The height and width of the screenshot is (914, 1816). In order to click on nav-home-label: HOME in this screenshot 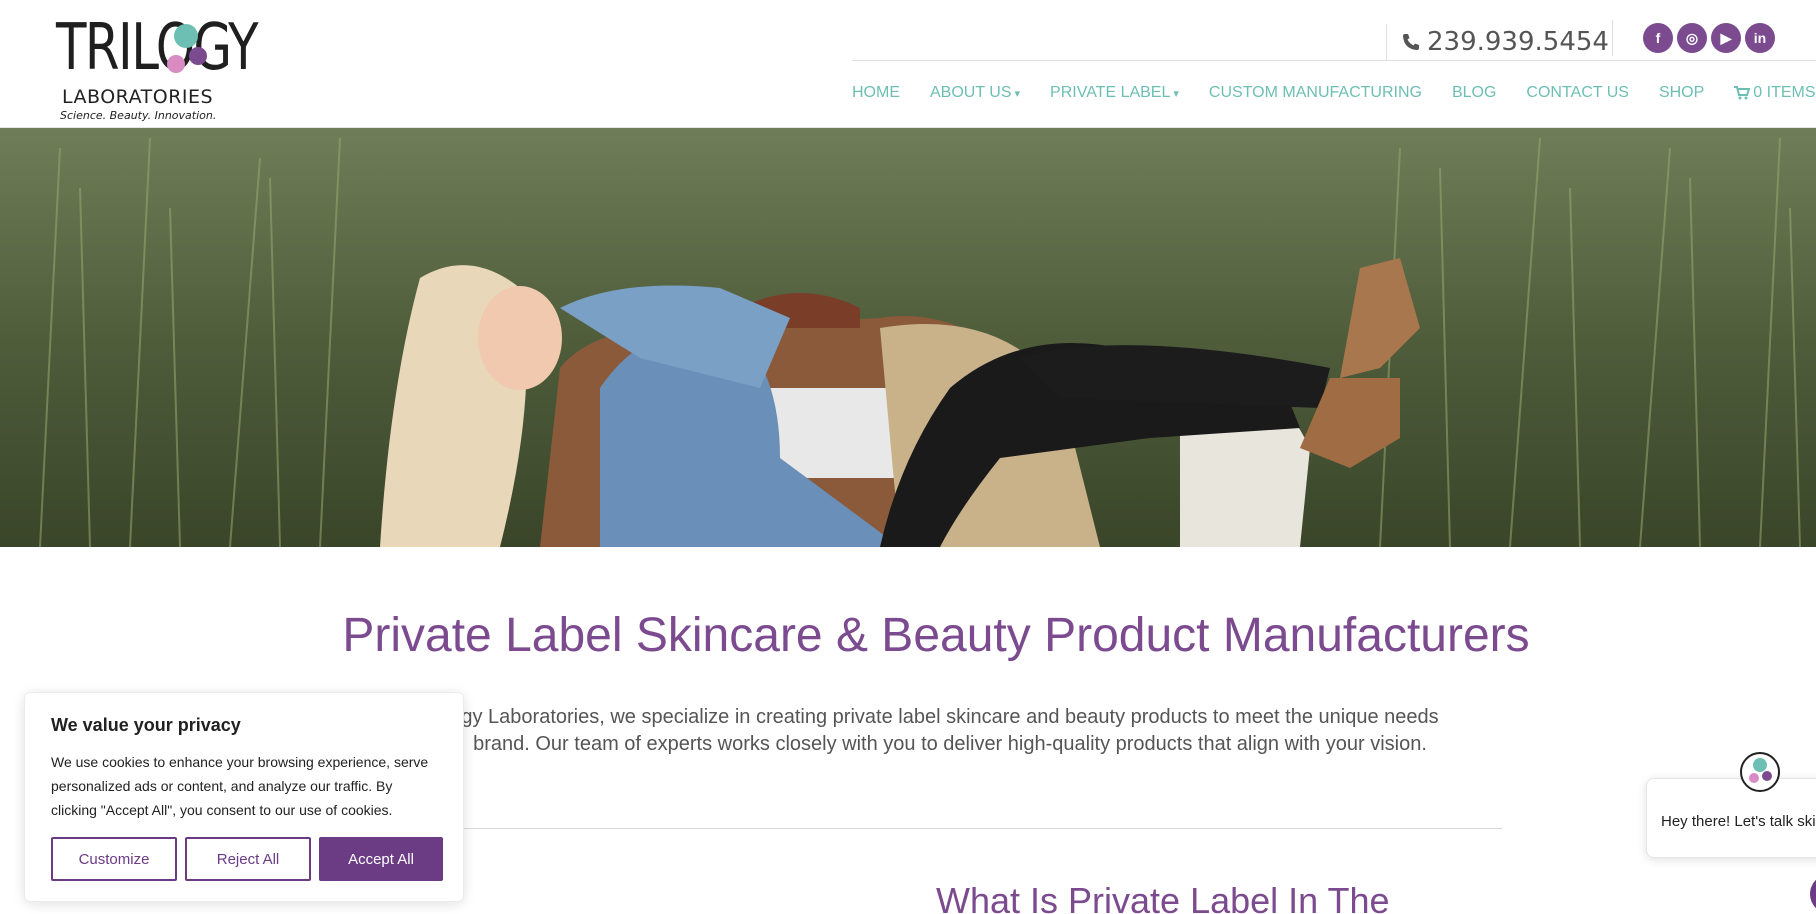, I will do `click(876, 92)`.